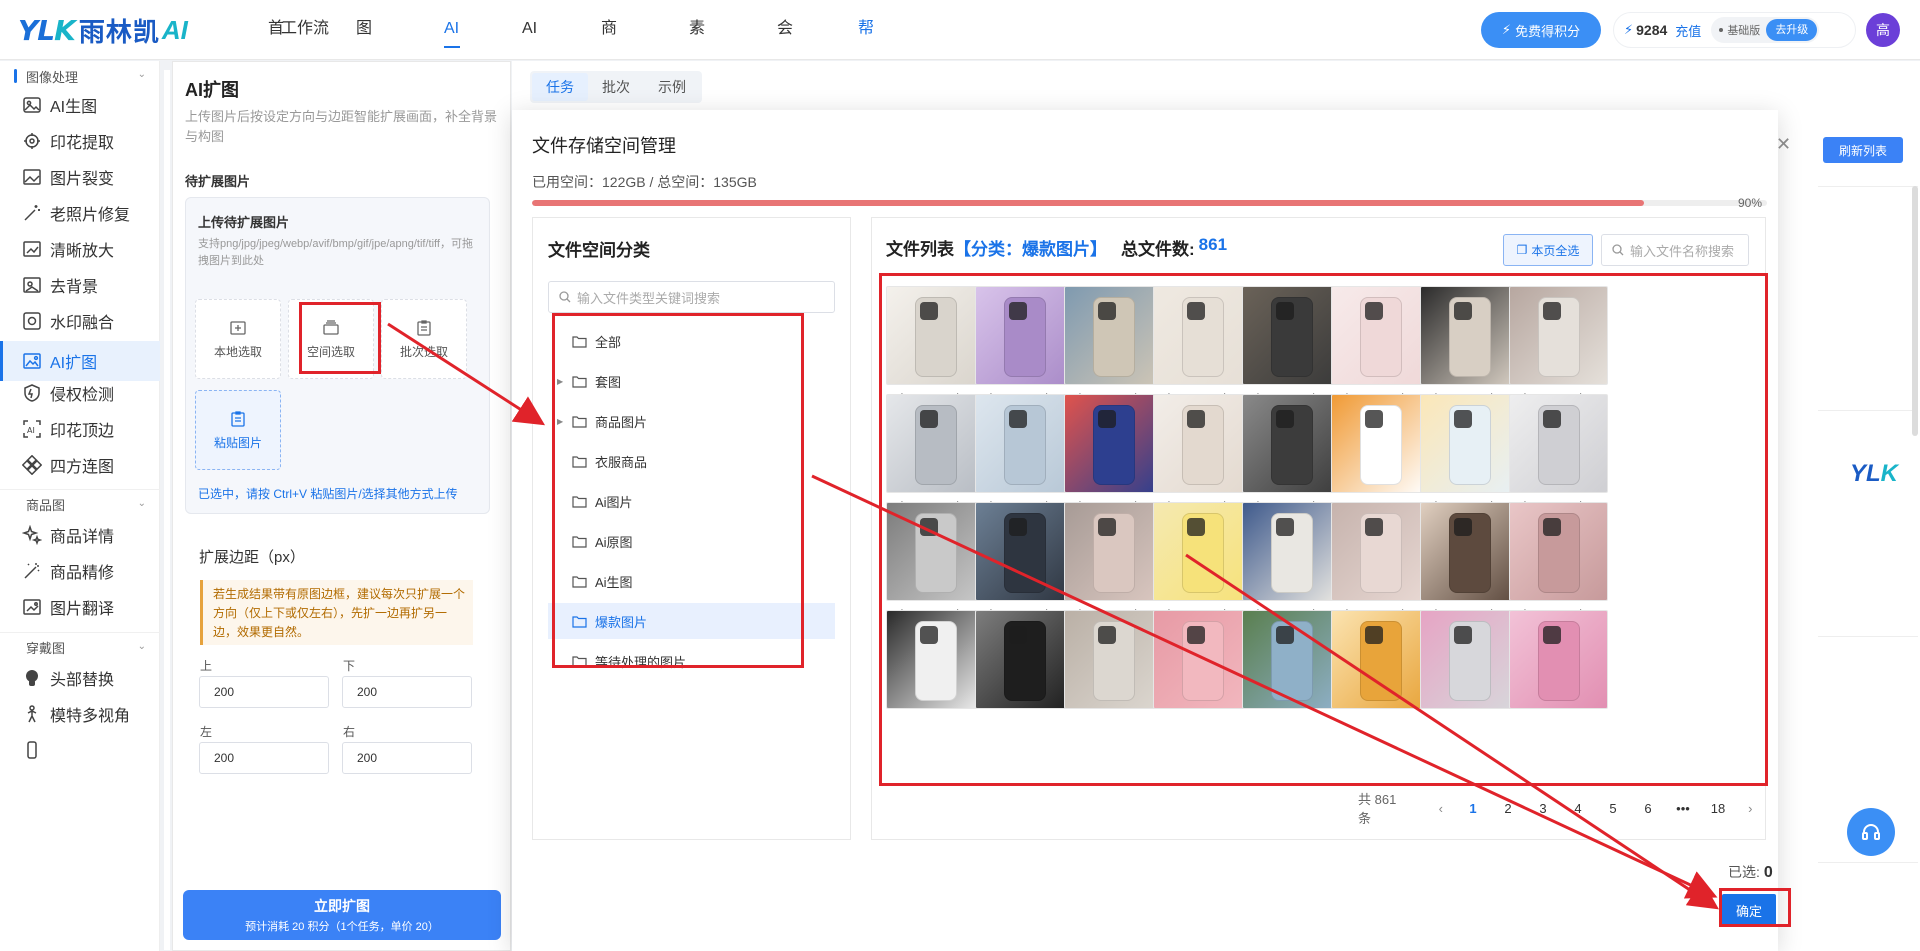  Describe the element at coordinates (80, 285) in the screenshot. I see `sidebar-item-remove-bg: 去背景` at that location.